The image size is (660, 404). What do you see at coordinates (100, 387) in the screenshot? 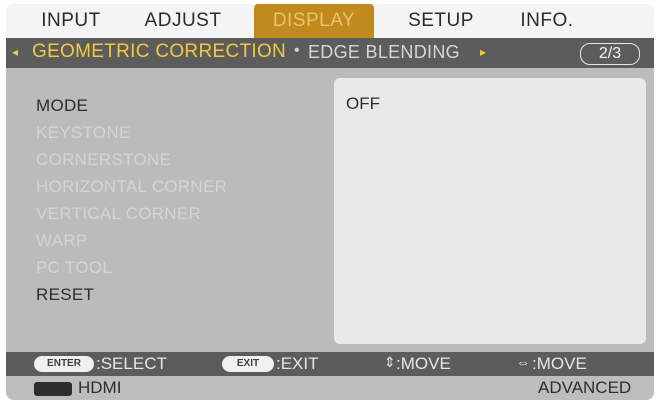
I see `input-source: HDMI` at bounding box center [100, 387].